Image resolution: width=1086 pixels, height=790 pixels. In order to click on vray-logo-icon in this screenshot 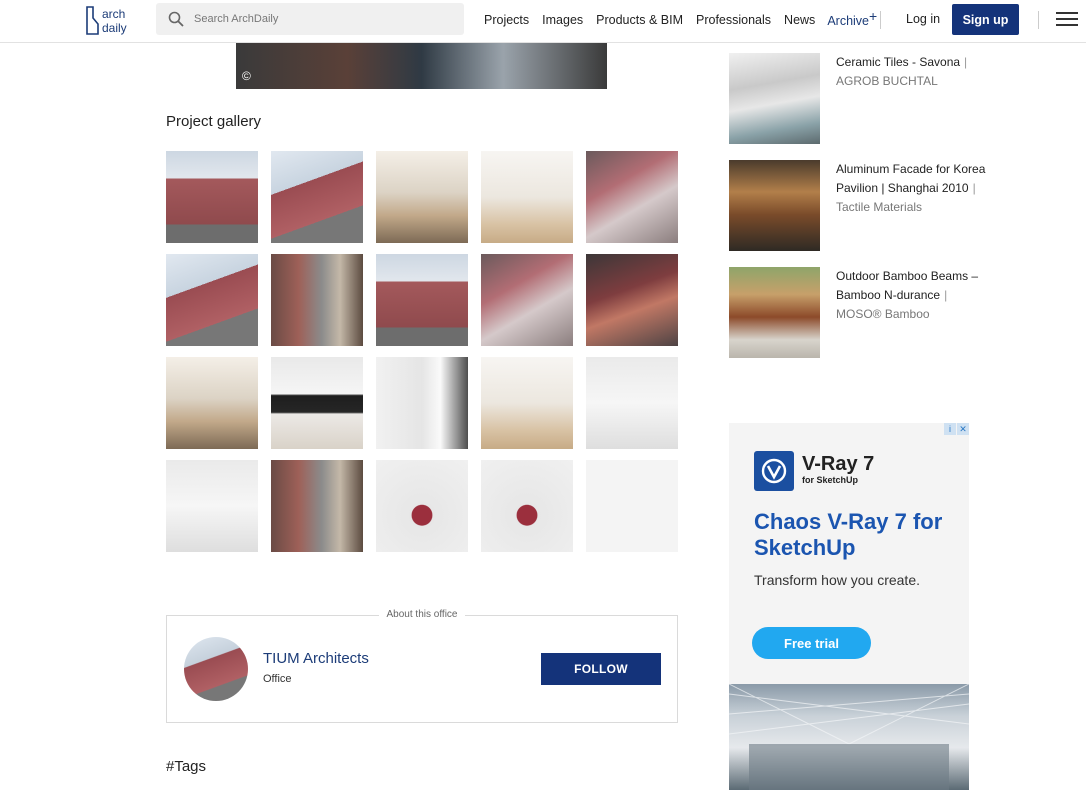, I will do `click(774, 471)`.